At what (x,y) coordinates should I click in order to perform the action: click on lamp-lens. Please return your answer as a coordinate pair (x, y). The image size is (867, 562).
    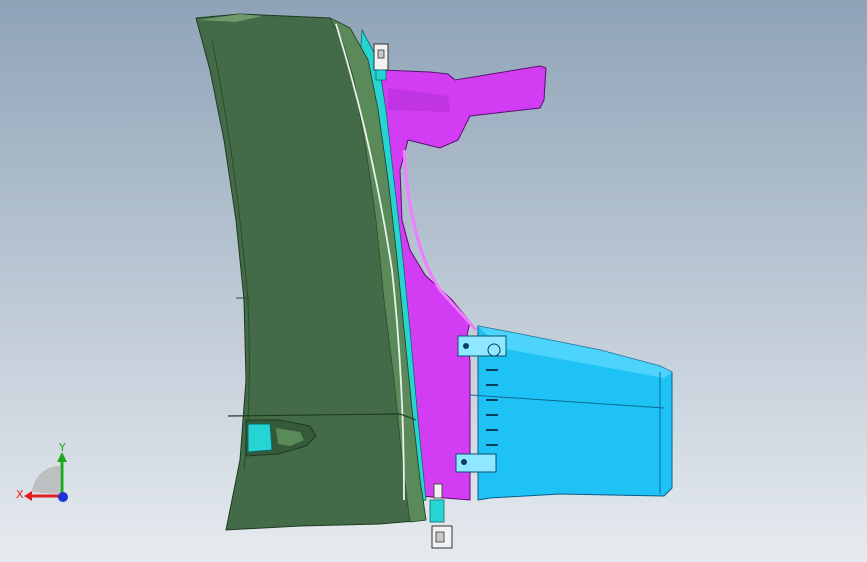
    Looking at the image, I should click on (260, 438).